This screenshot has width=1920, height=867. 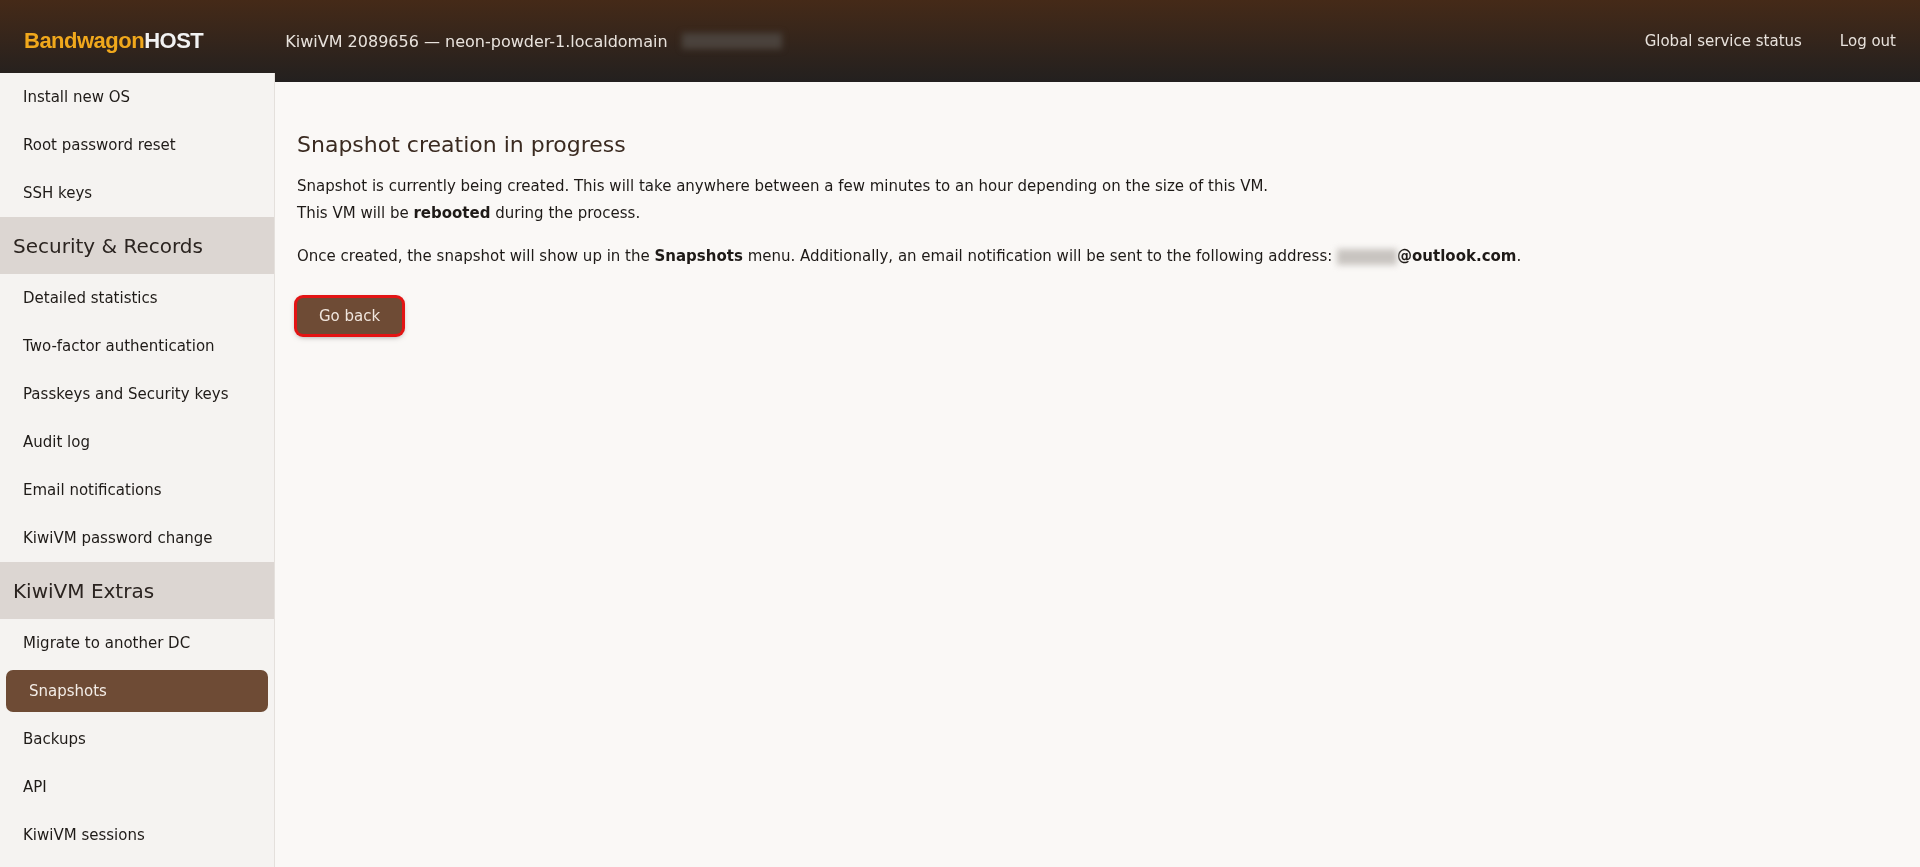 I want to click on sidebar-item: Two-factor authentication, so click(x=137, y=346).